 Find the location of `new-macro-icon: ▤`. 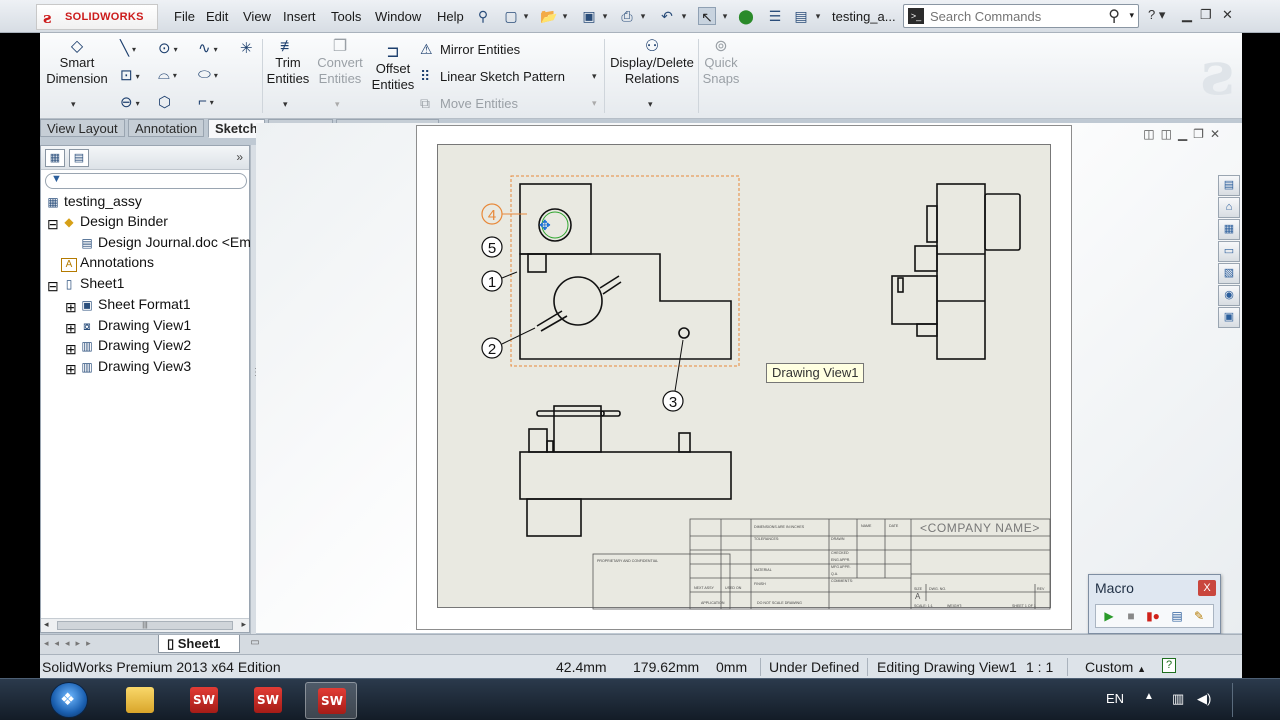

new-macro-icon: ▤ is located at coordinates (1177, 616).